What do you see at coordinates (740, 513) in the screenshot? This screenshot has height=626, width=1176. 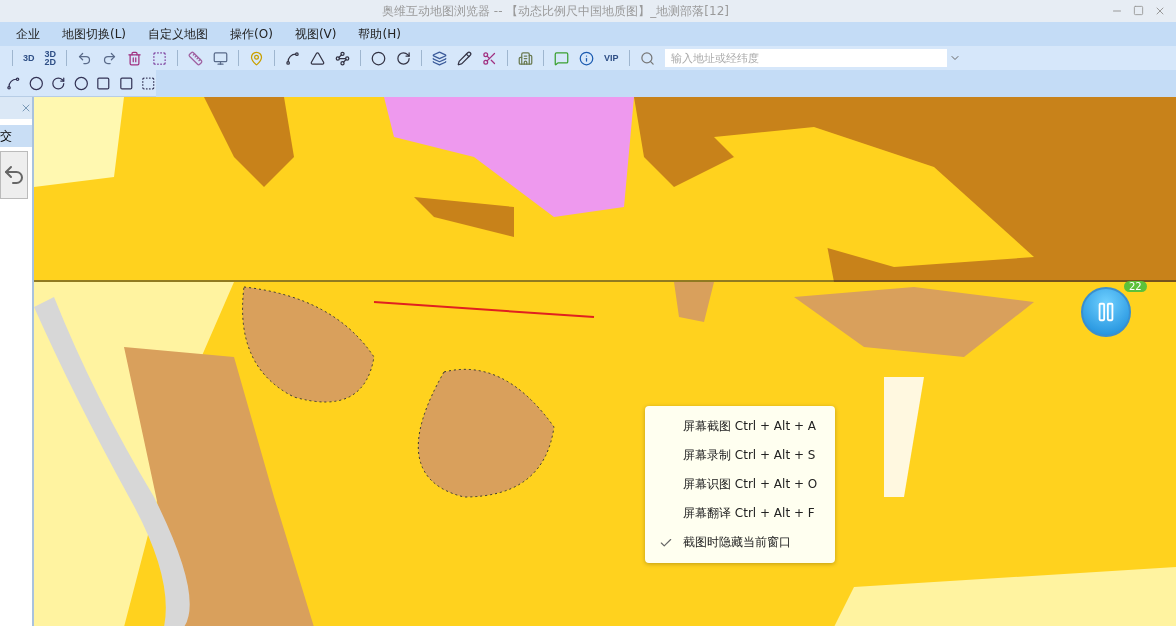 I see `context-menu-item: 屏幕翻译 Ctrl + Alt + F` at bounding box center [740, 513].